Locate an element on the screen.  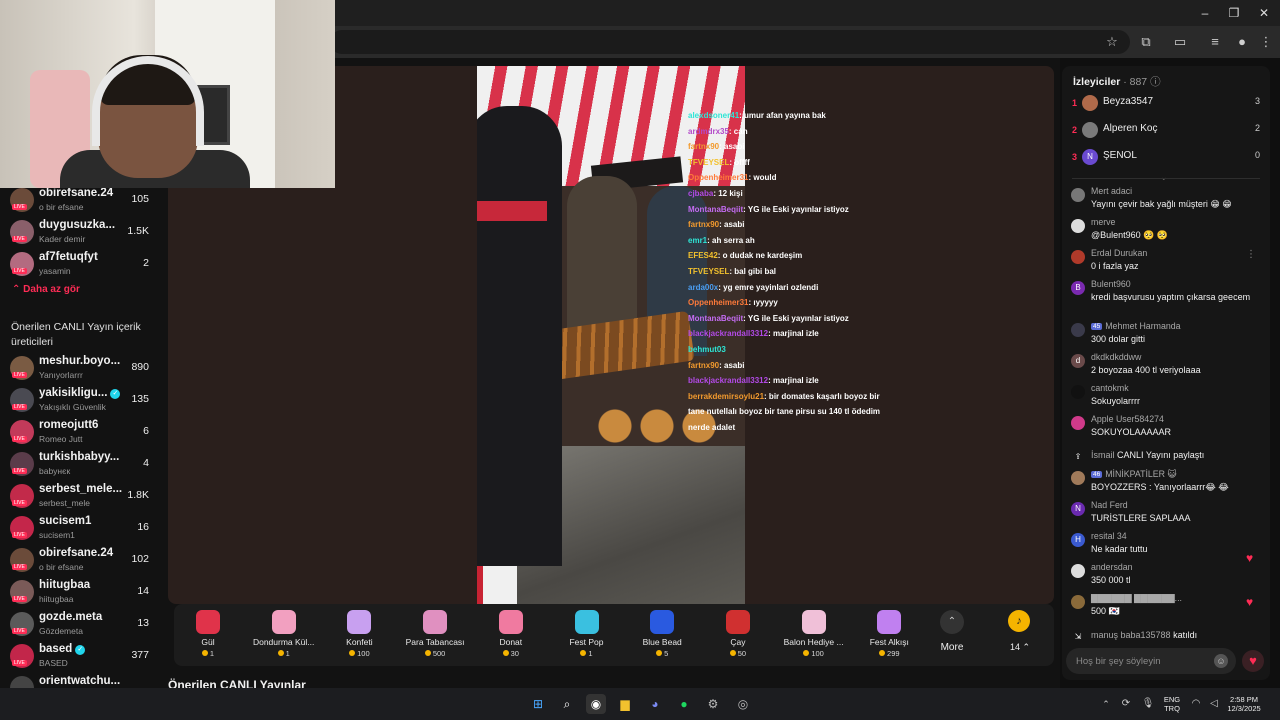
chat-text: TURİSTLERE SAPLAAA is located at coordinates (1141, 518).